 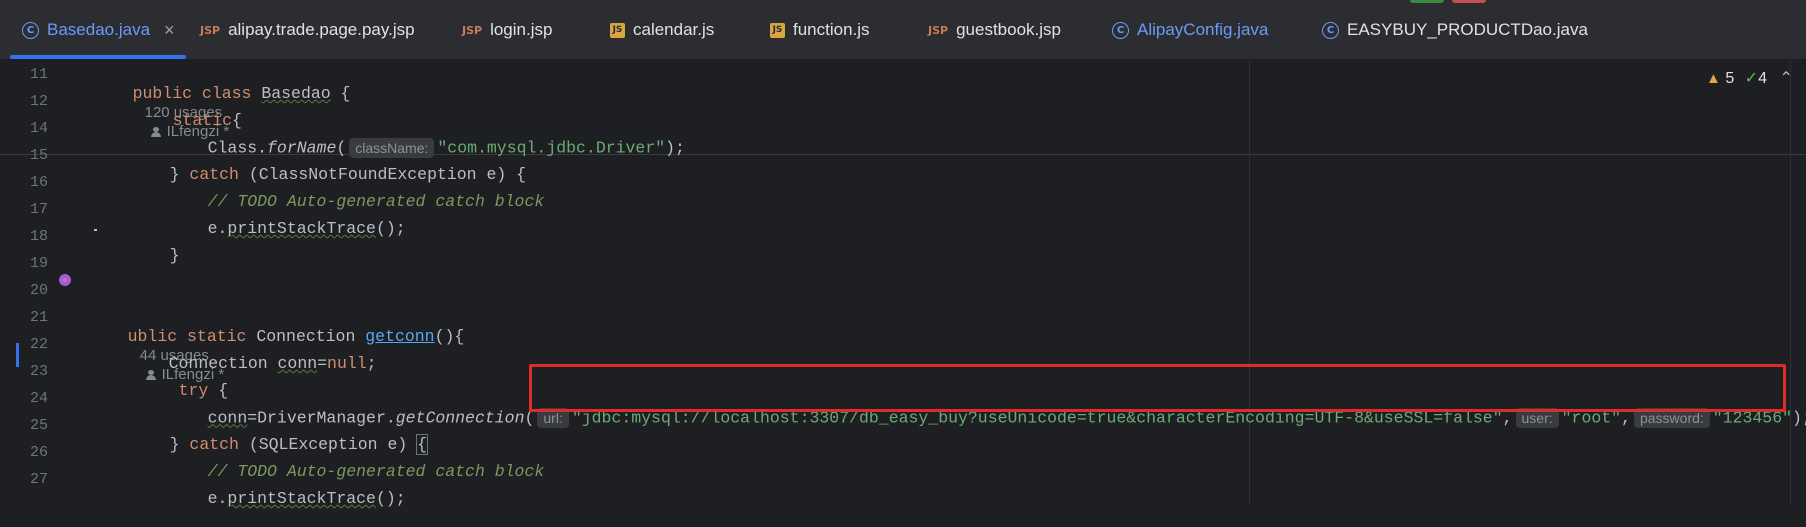 What do you see at coordinates (1008, 29) in the screenshot?
I see `tab-label: guestbook.jsp` at bounding box center [1008, 29].